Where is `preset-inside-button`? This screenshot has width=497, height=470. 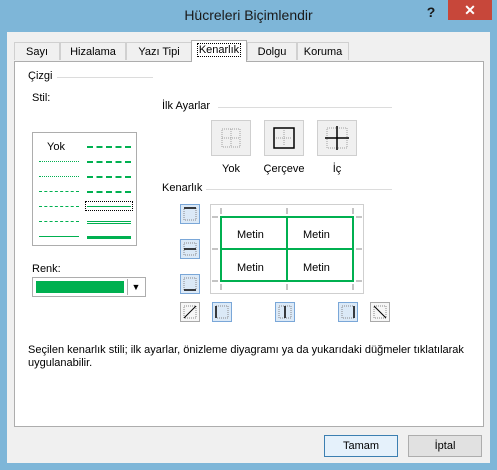 preset-inside-button is located at coordinates (337, 138).